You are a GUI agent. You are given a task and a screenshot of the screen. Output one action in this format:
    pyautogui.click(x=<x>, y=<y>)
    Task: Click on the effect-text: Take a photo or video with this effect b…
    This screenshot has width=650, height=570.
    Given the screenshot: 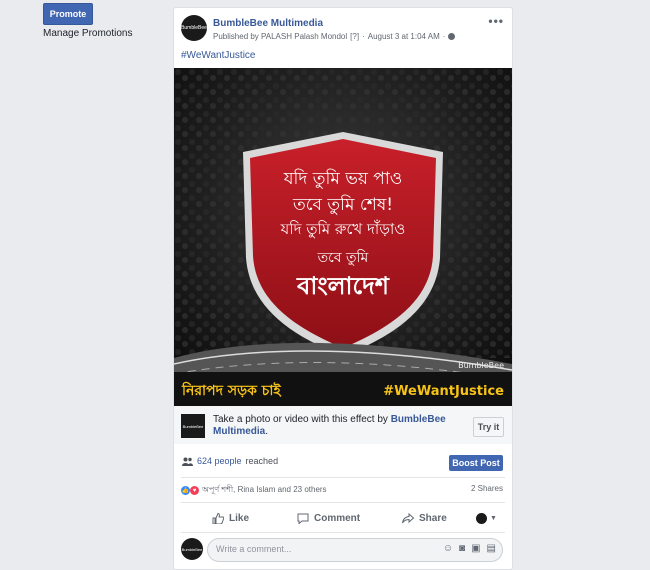 What is the action you would take?
    pyautogui.click(x=338, y=426)
    